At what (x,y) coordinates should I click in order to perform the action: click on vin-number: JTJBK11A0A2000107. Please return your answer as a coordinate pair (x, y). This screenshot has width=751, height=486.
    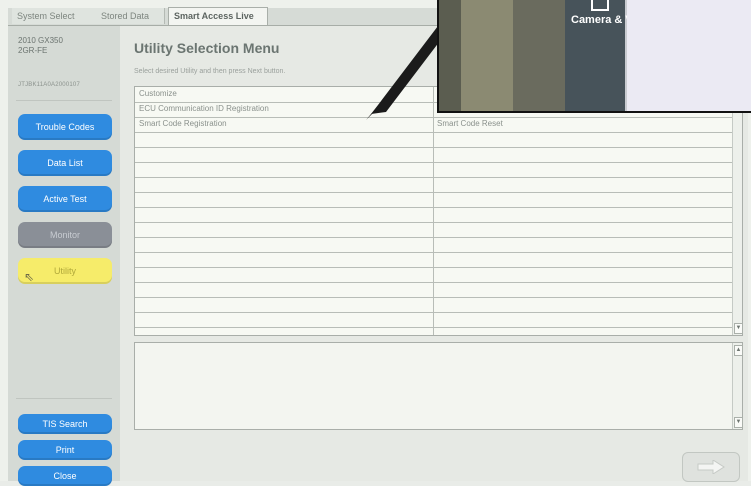
    Looking at the image, I should click on (49, 85).